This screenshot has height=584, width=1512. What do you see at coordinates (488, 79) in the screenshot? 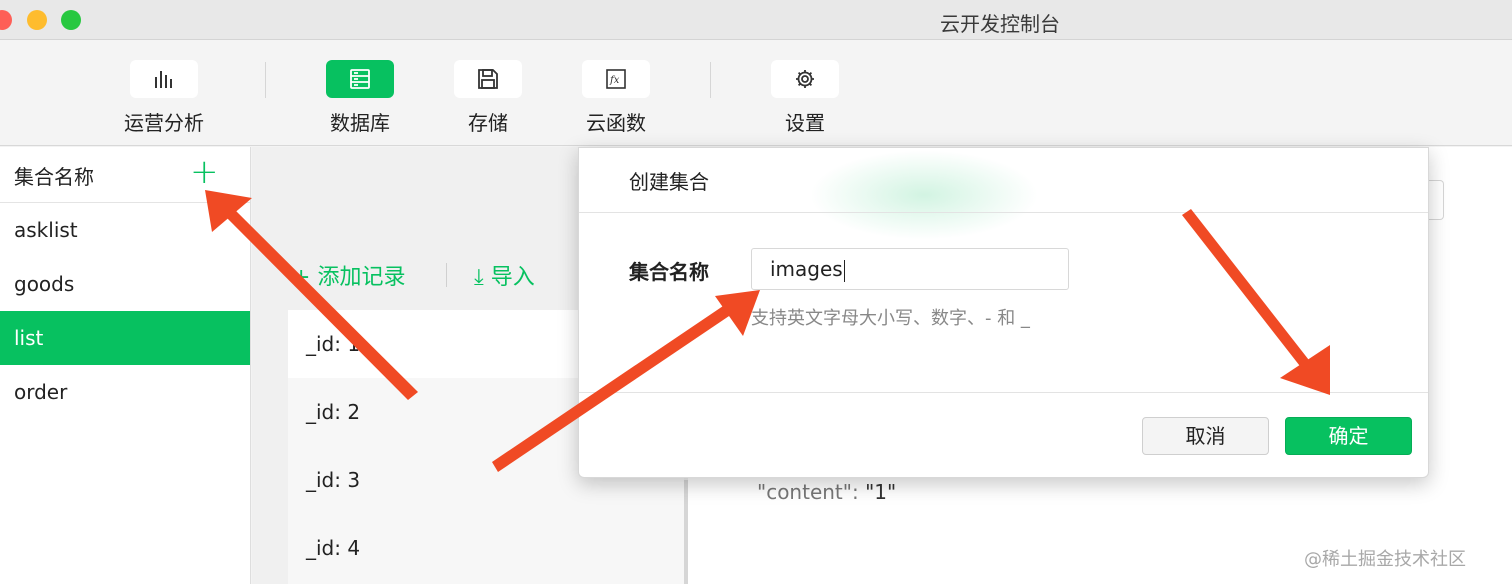
I see `save-icon` at bounding box center [488, 79].